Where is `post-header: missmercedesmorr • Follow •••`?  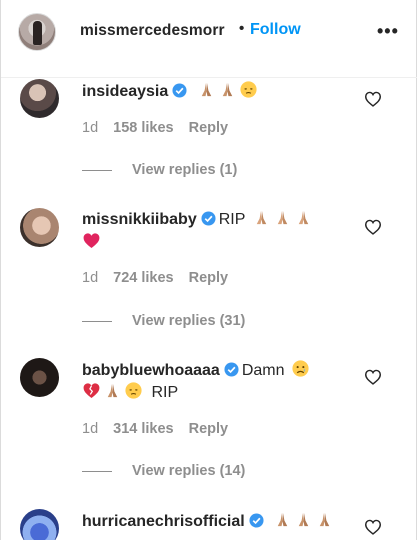 post-header: missmercedesmorr • Follow ••• is located at coordinates (209, 39).